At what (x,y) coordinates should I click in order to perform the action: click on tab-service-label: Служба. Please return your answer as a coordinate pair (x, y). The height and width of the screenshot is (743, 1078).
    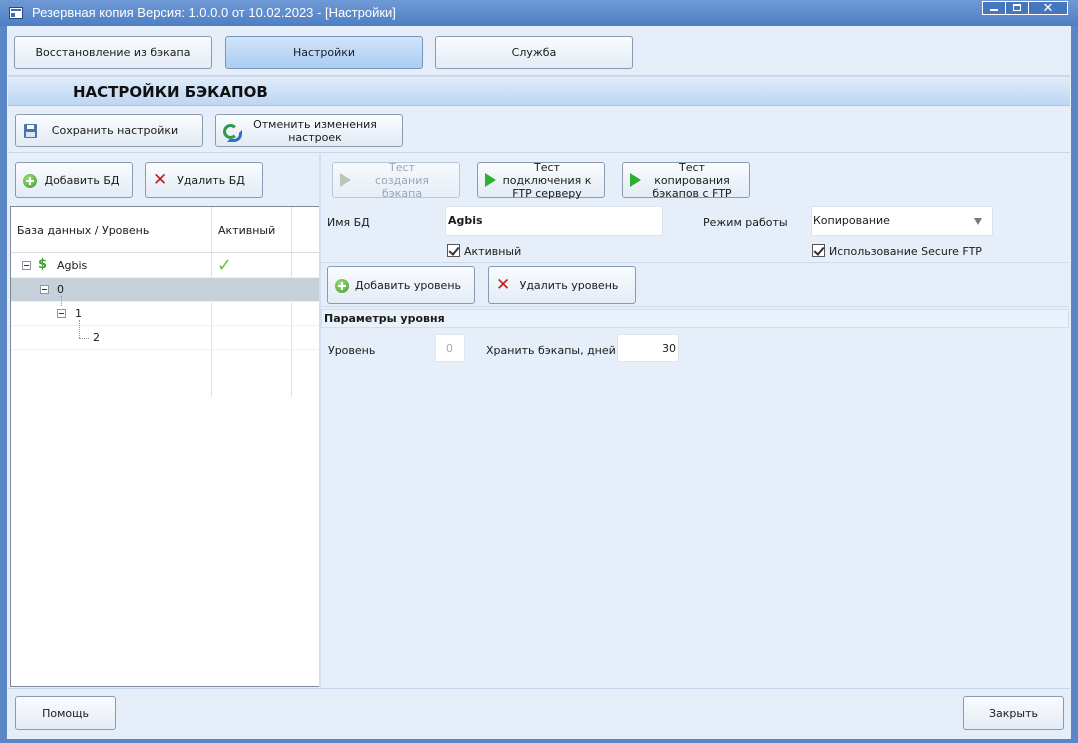
    Looking at the image, I should click on (534, 52).